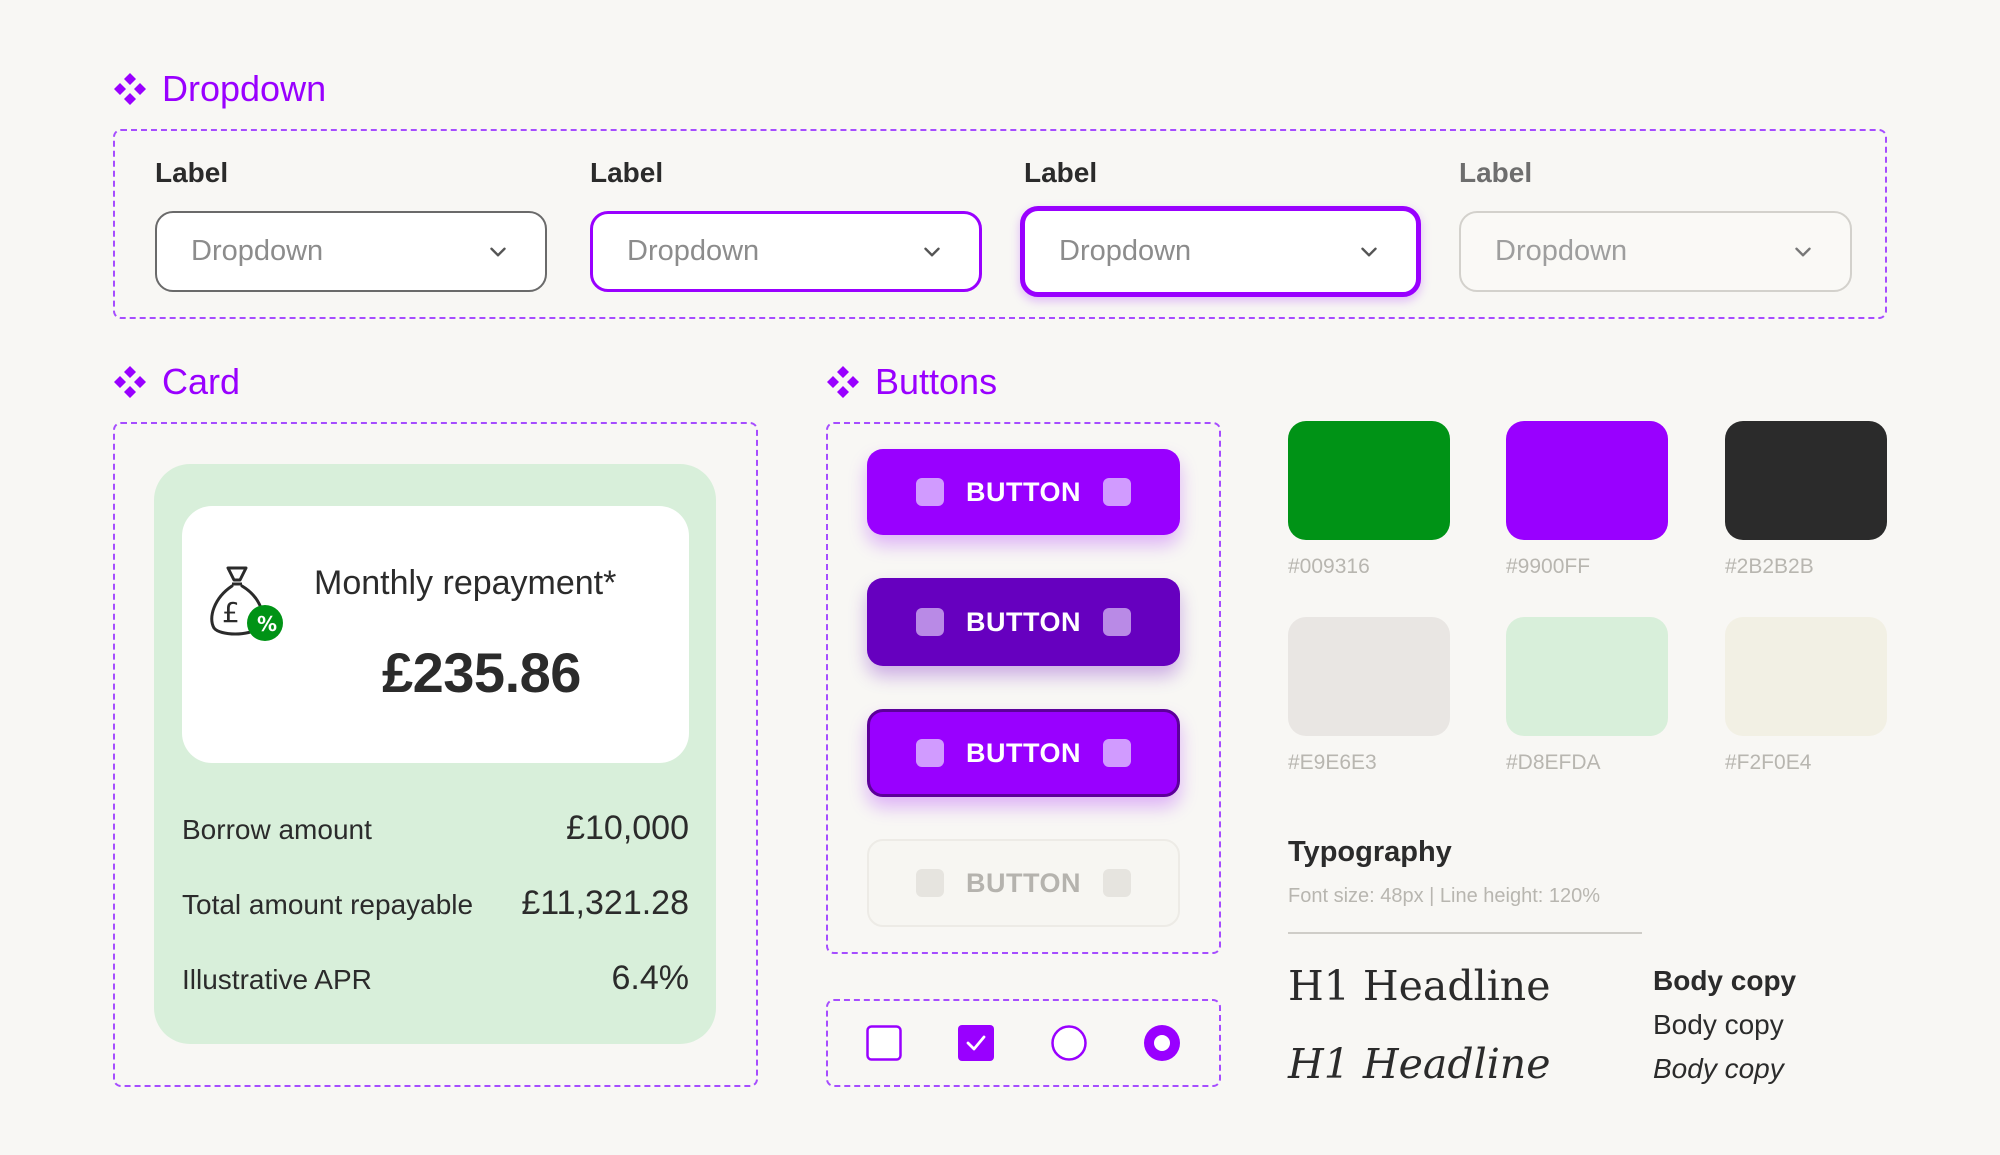  I want to click on color-swatch-charcoal, so click(1806, 480).